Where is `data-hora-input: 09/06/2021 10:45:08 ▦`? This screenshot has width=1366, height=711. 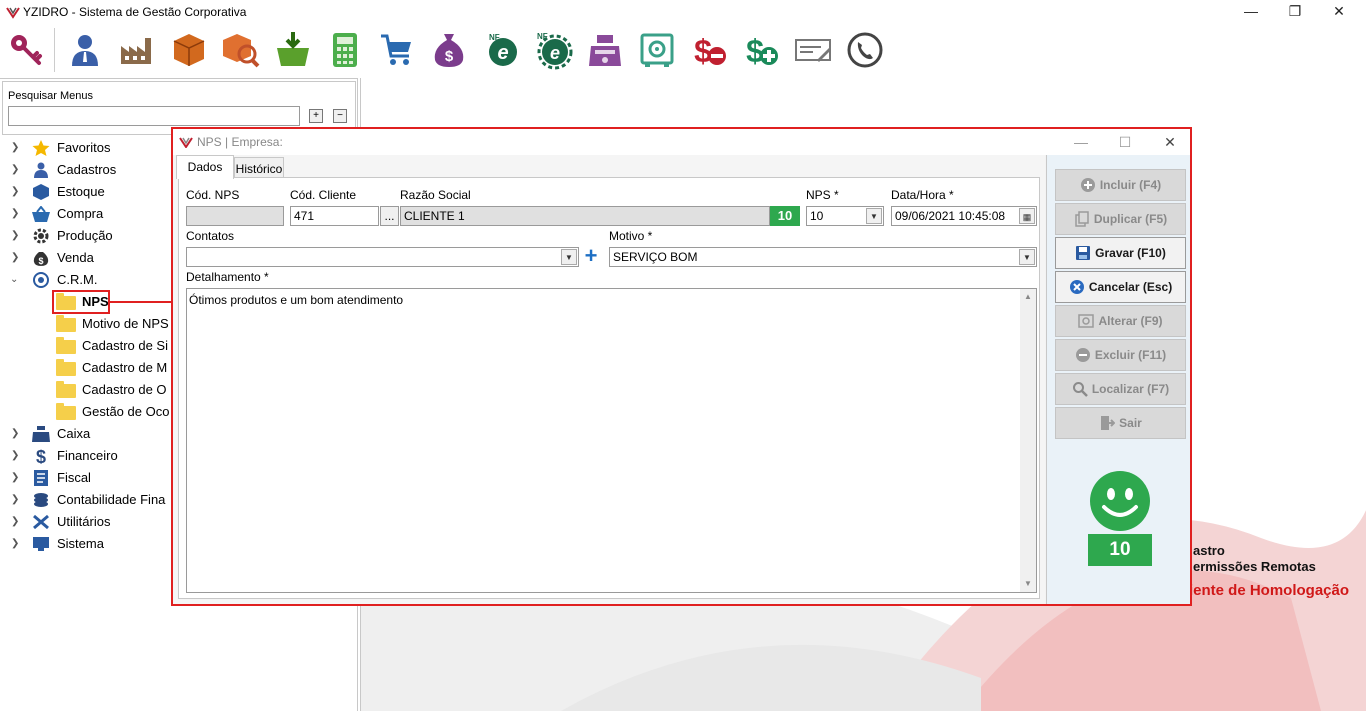 data-hora-input: 09/06/2021 10:45:08 ▦ is located at coordinates (964, 216).